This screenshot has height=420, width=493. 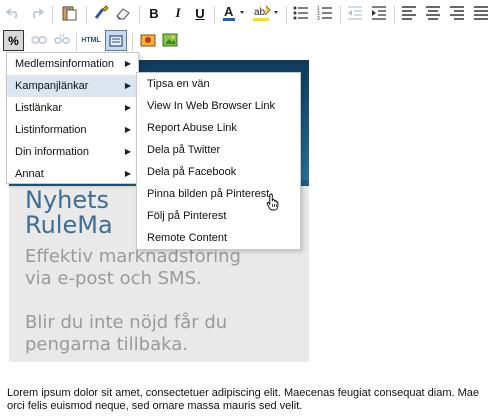 I want to click on menu-item-label: Medlemsinformation, so click(x=65, y=64).